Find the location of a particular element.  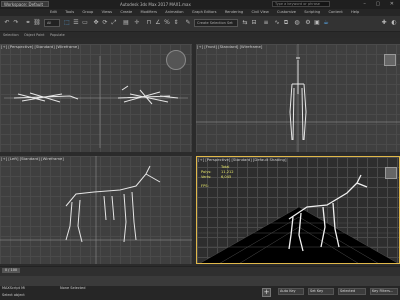

modify-panel-icon: ◐ is located at coordinates (394, 23).